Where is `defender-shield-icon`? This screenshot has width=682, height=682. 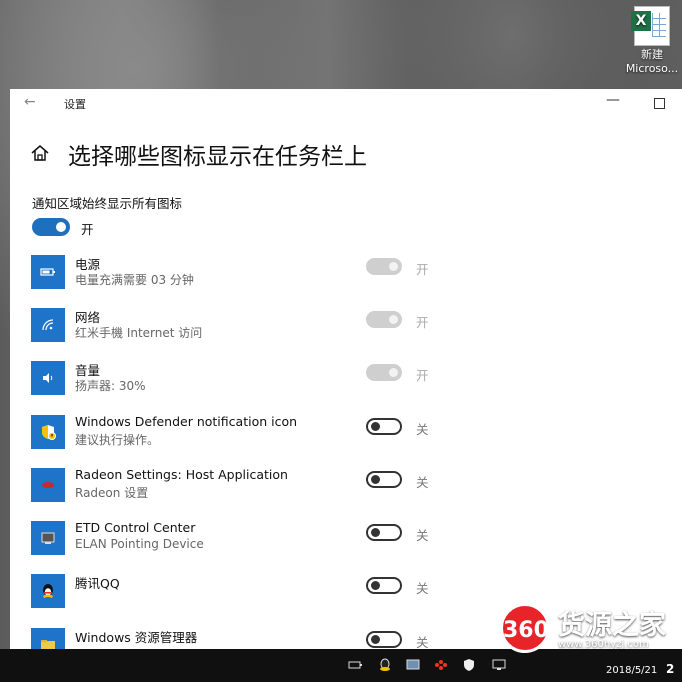 defender-shield-icon is located at coordinates (48, 432).